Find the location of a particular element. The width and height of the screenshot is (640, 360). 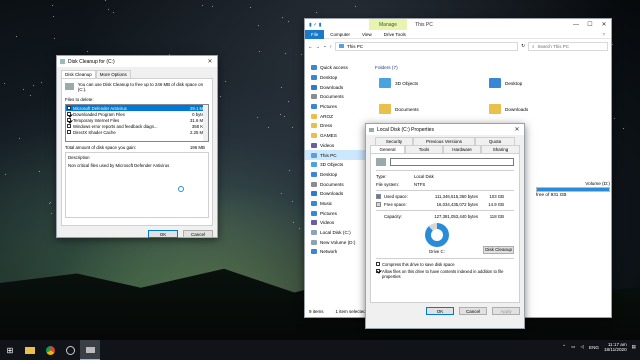

explorer-quick-icons: ▮ ✓ ▮ is located at coordinates (319, 25).